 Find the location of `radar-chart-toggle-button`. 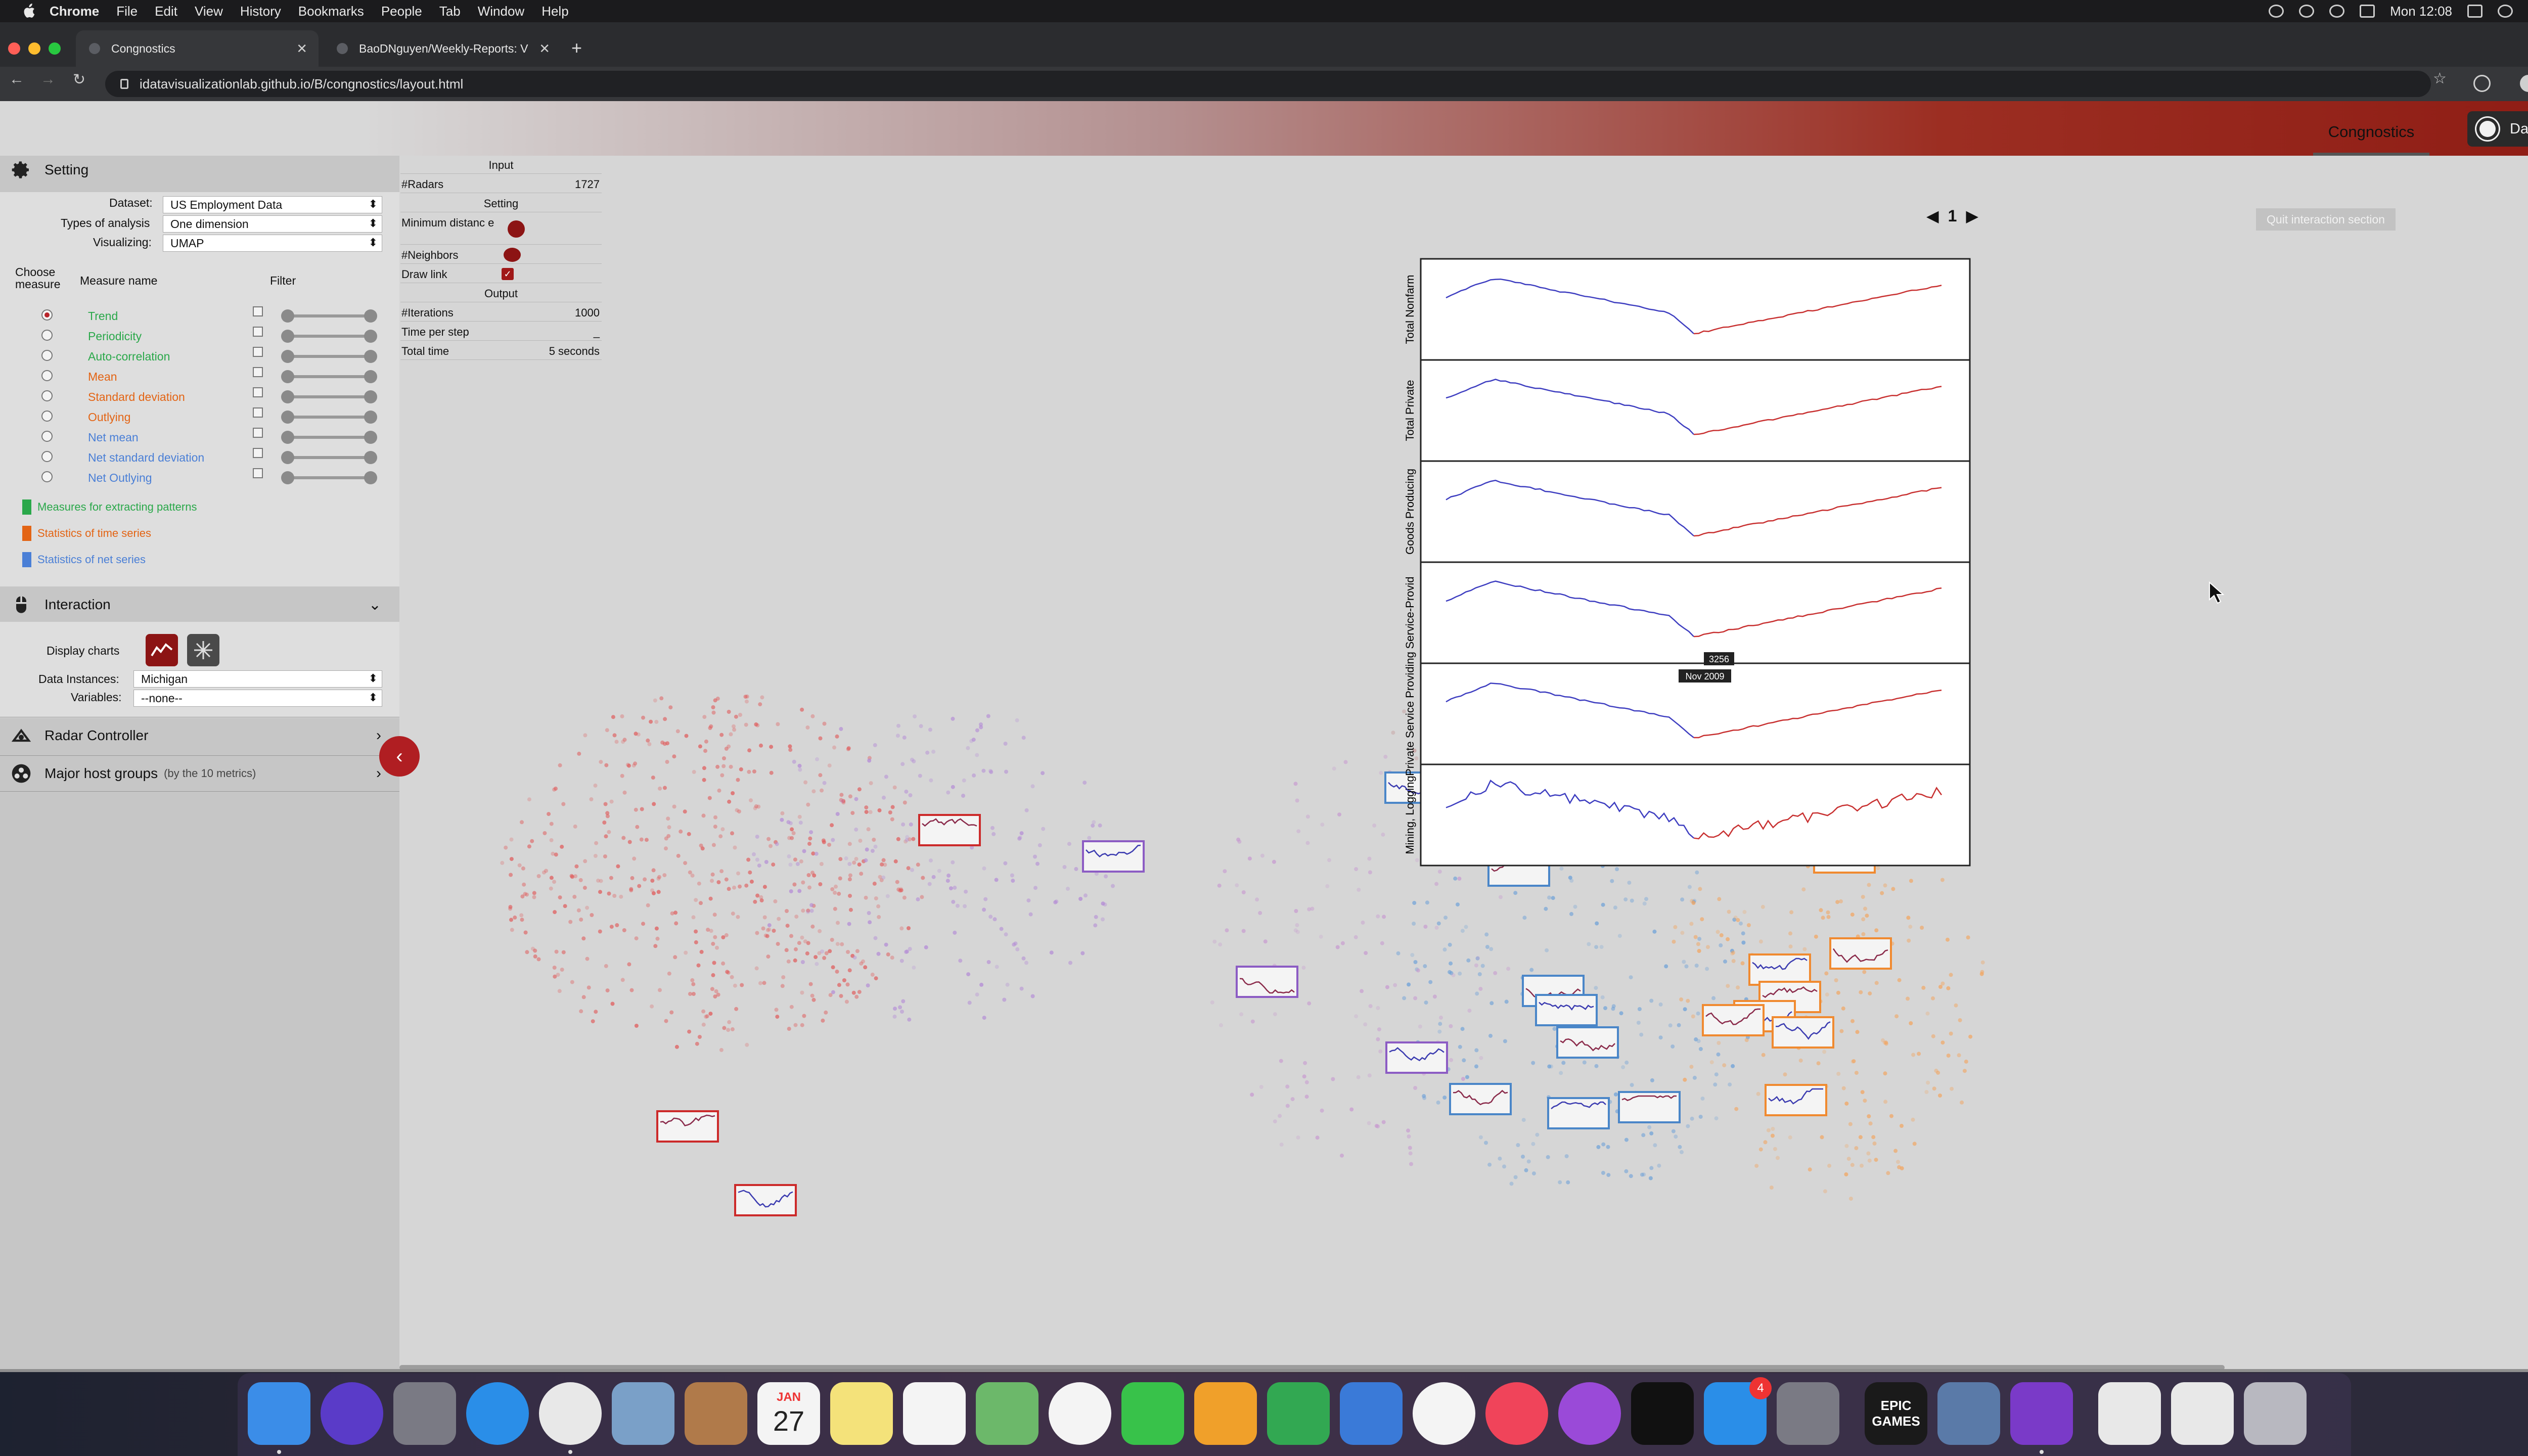

radar-chart-toggle-button is located at coordinates (203, 650).